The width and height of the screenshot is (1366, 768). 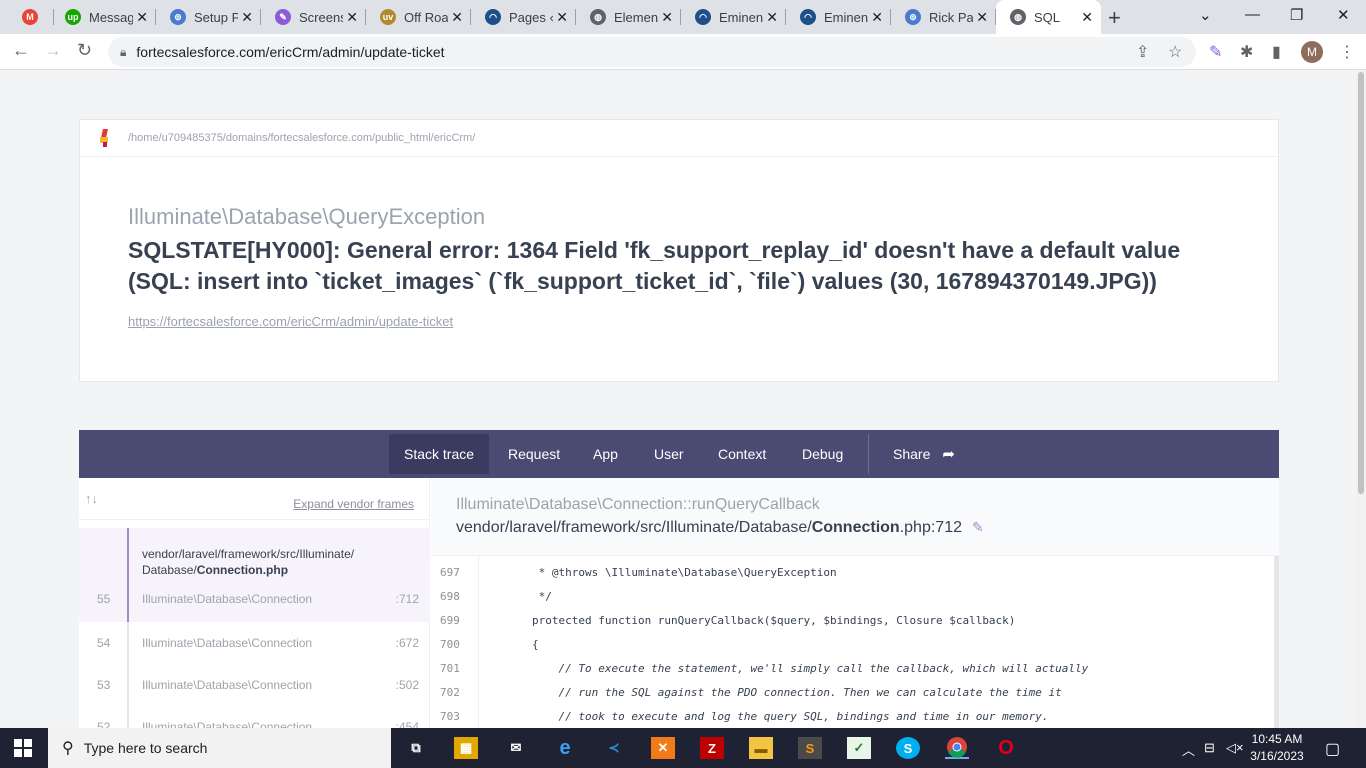 What do you see at coordinates (1332, 749) in the screenshot?
I see `notifications-icon: ▢` at bounding box center [1332, 749].